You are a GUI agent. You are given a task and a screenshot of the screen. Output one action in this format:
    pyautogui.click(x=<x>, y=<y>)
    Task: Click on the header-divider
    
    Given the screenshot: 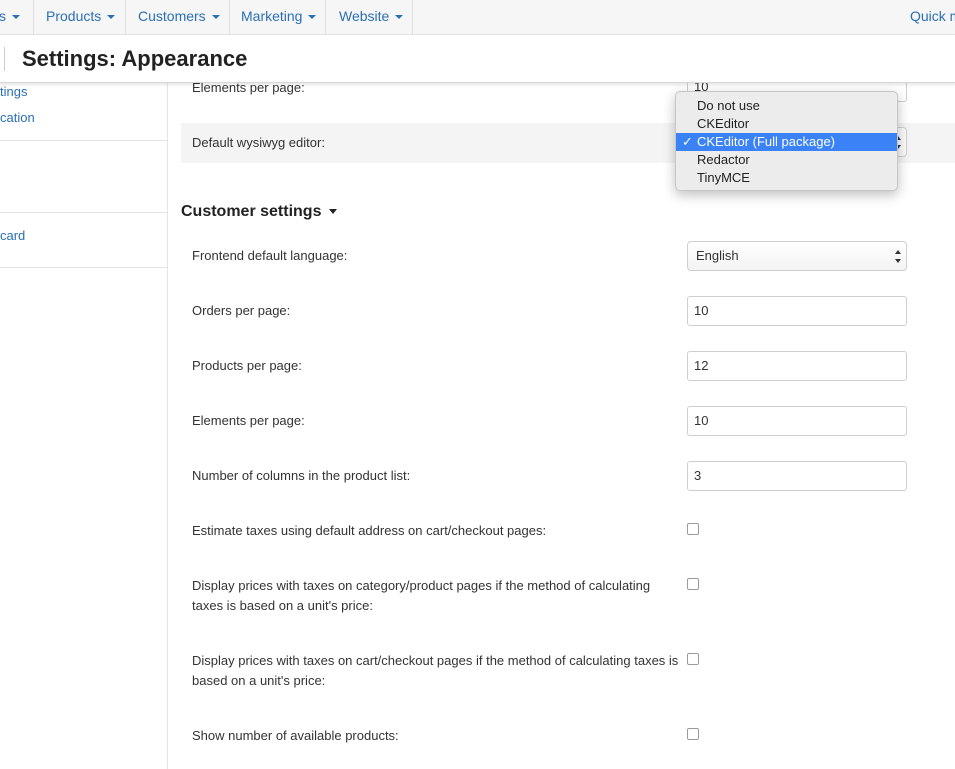 What is the action you would take?
    pyautogui.click(x=2, y=59)
    